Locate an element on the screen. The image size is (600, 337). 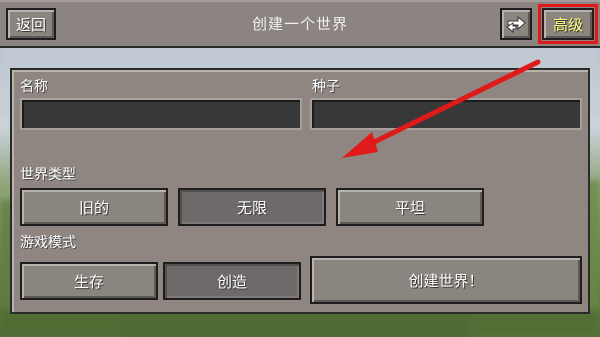
world-type-infinite-button: 无限 is located at coordinates (252, 207).